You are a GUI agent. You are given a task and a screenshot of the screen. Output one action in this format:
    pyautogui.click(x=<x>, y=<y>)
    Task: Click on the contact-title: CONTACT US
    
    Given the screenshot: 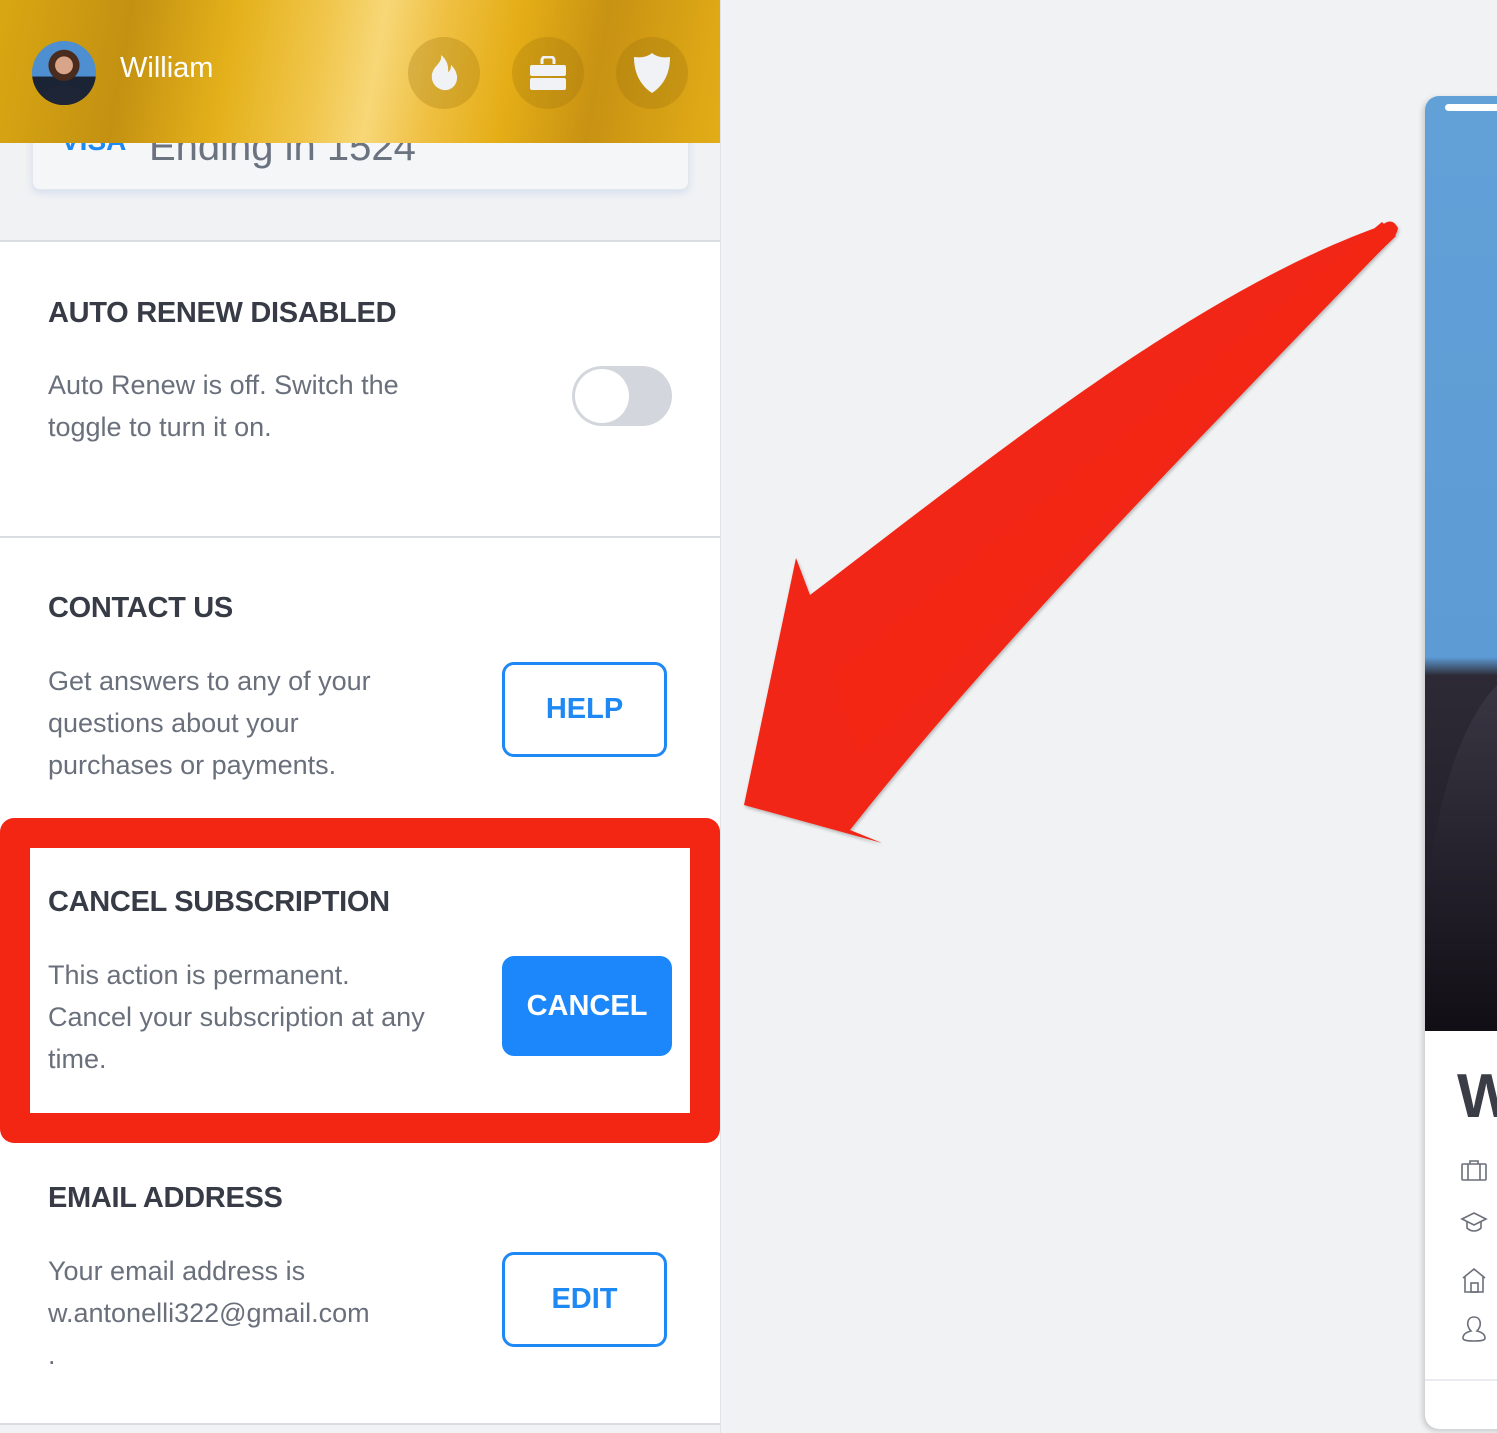 What is the action you would take?
    pyautogui.click(x=140, y=608)
    